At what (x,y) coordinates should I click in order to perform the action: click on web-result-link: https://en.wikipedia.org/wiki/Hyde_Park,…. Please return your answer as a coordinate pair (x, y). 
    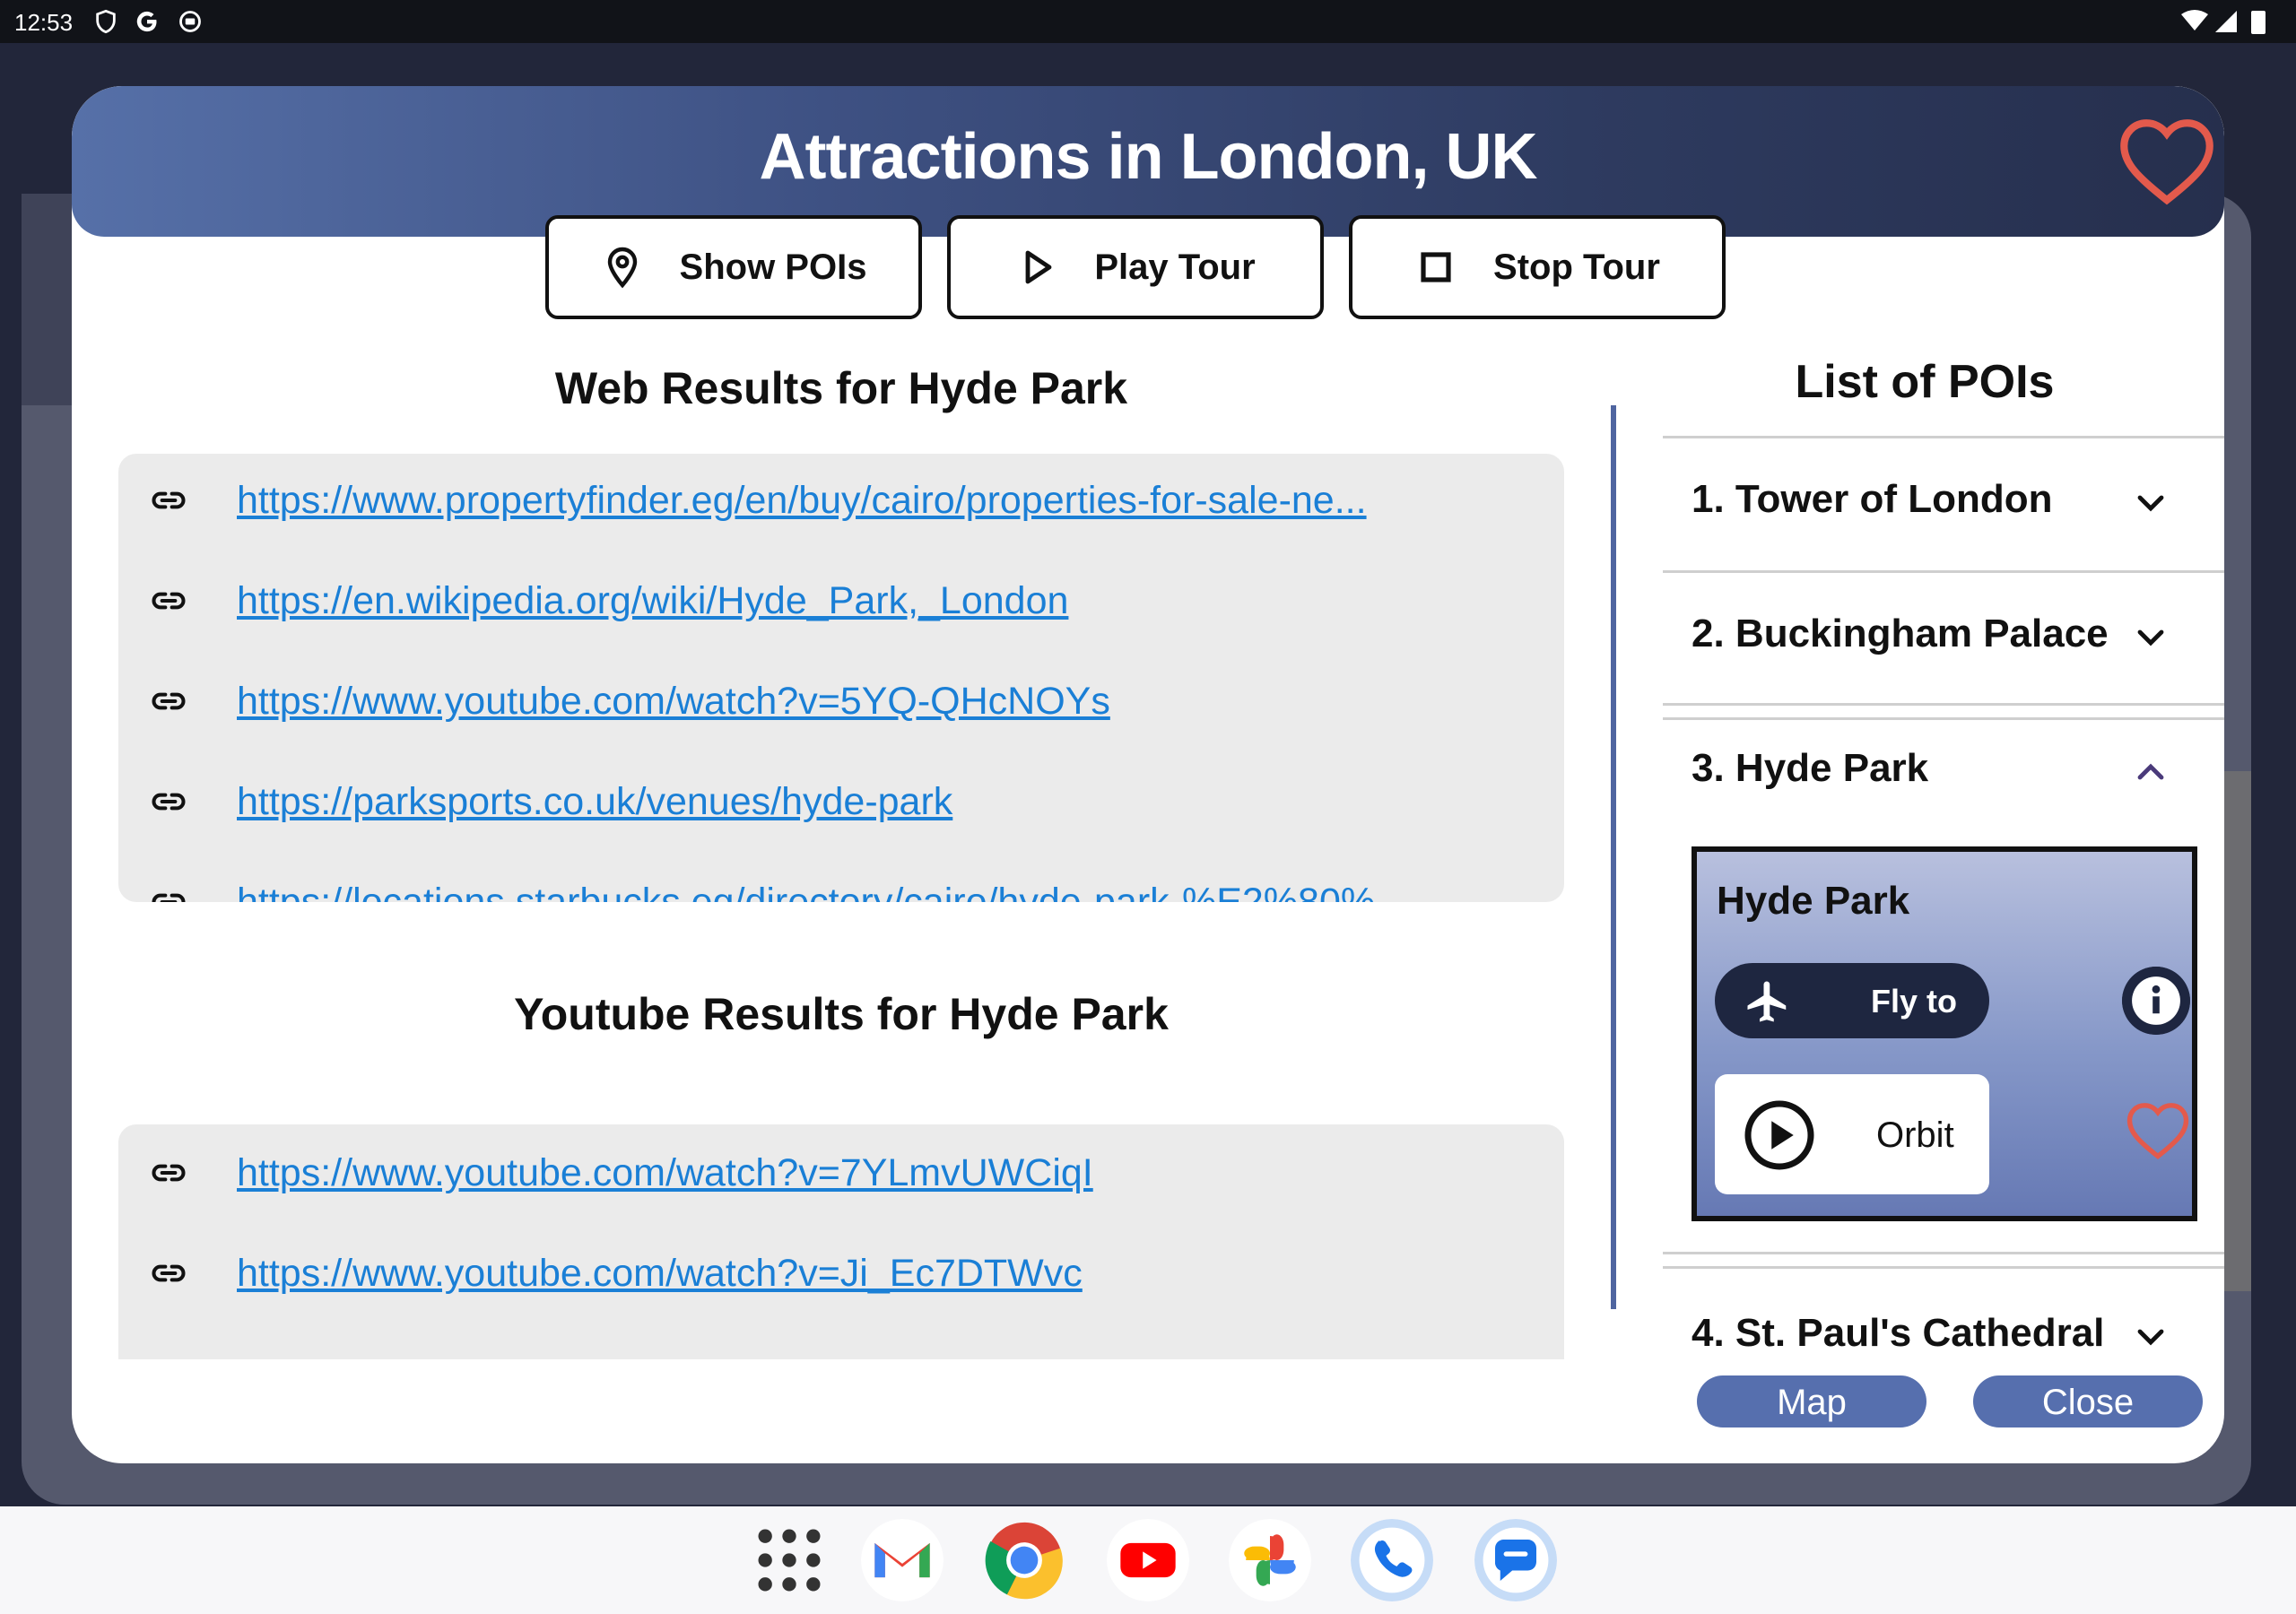
    Looking at the image, I should click on (652, 601).